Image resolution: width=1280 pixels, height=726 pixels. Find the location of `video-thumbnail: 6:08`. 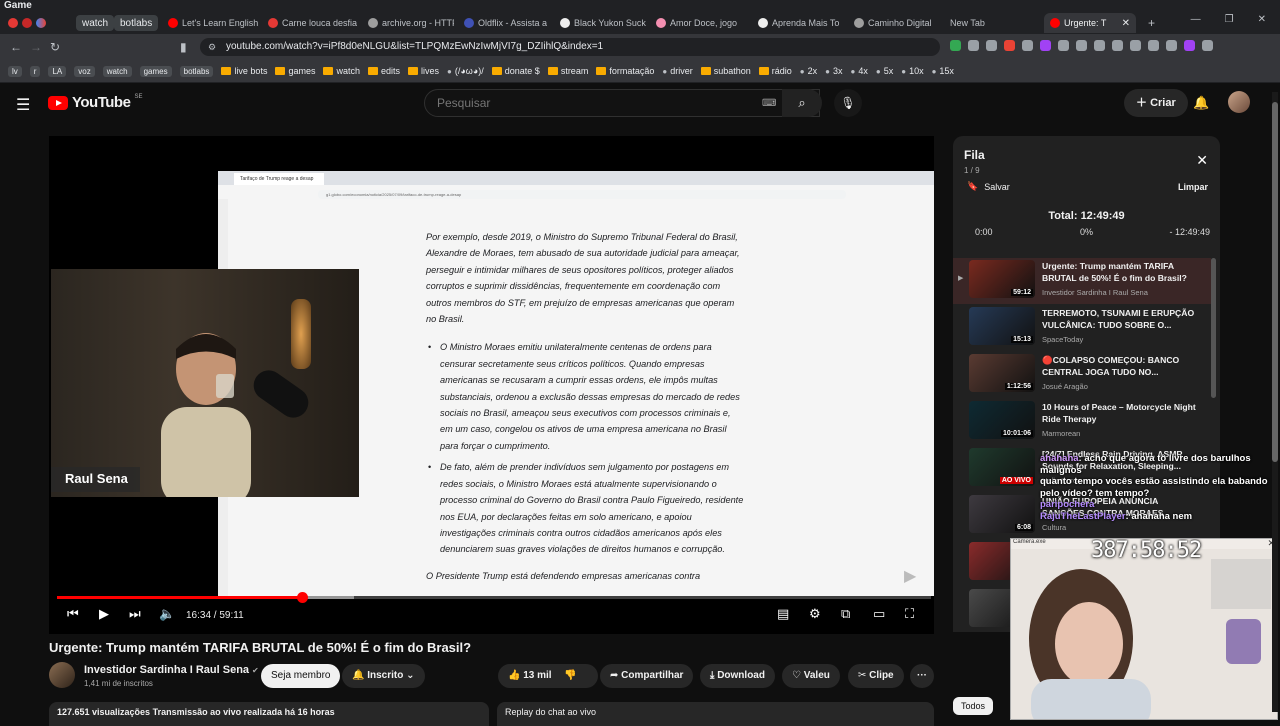

video-thumbnail: 6:08 is located at coordinates (1002, 514).